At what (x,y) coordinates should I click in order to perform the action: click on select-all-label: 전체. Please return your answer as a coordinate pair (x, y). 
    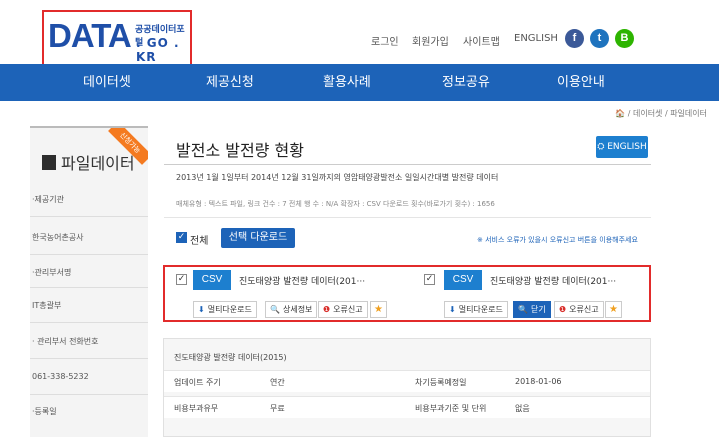
    Looking at the image, I should click on (199, 241).